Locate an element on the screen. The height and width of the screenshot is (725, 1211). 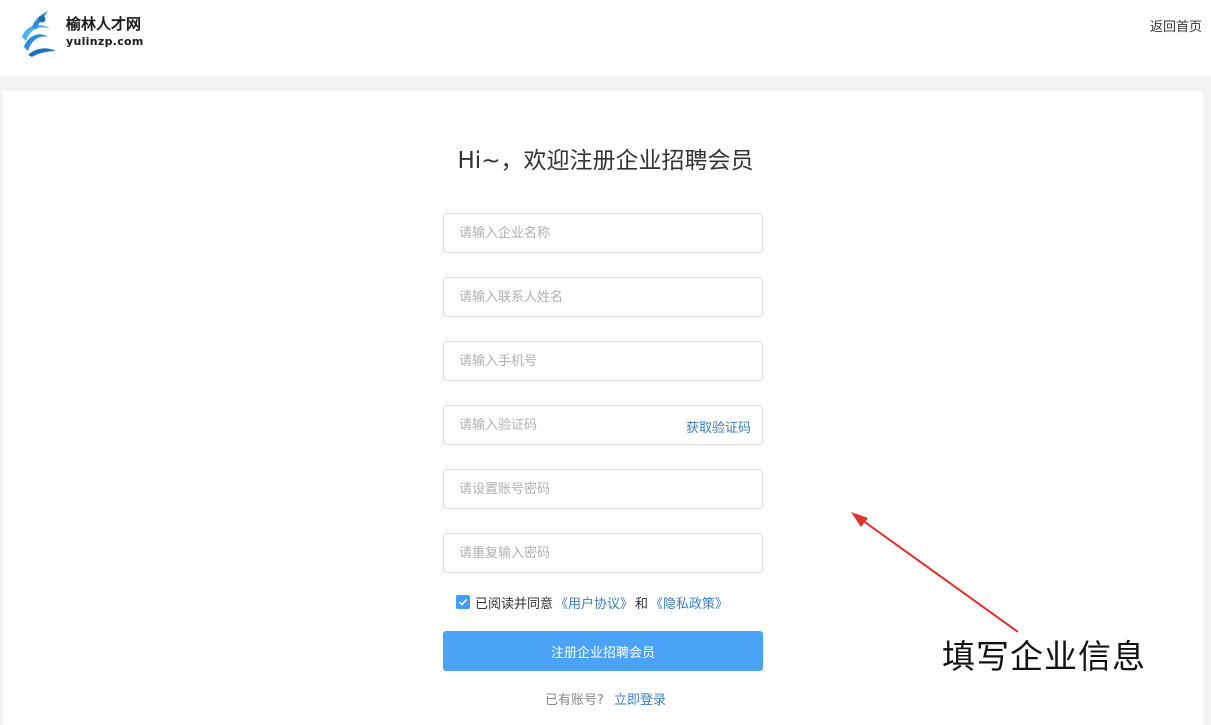
site-logo: 榆林人才网 yulinzp.com is located at coordinates (93, 32).